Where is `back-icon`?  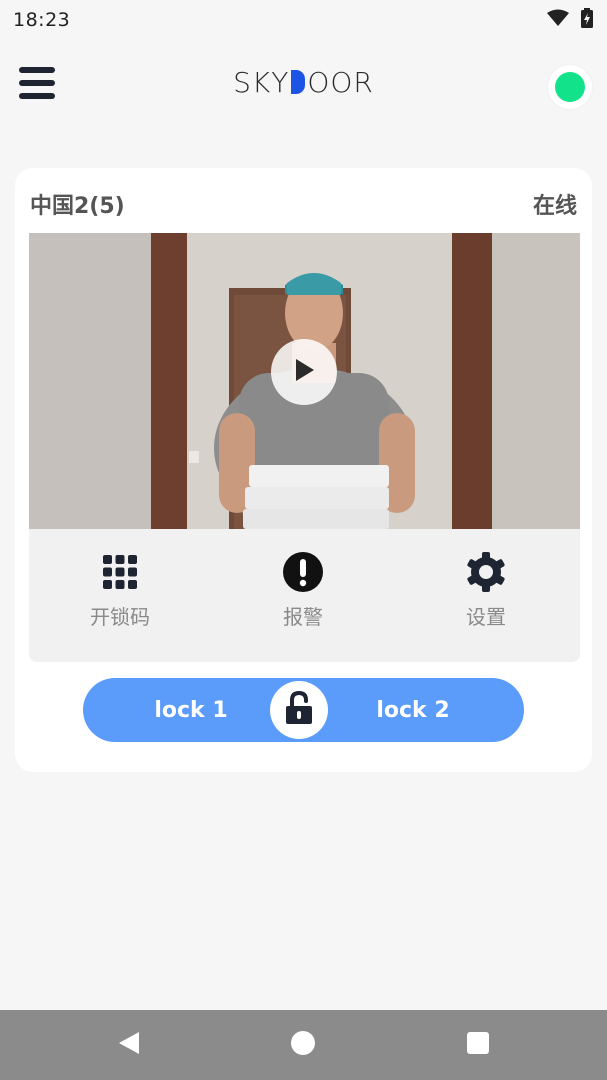
back-icon is located at coordinates (129, 1045).